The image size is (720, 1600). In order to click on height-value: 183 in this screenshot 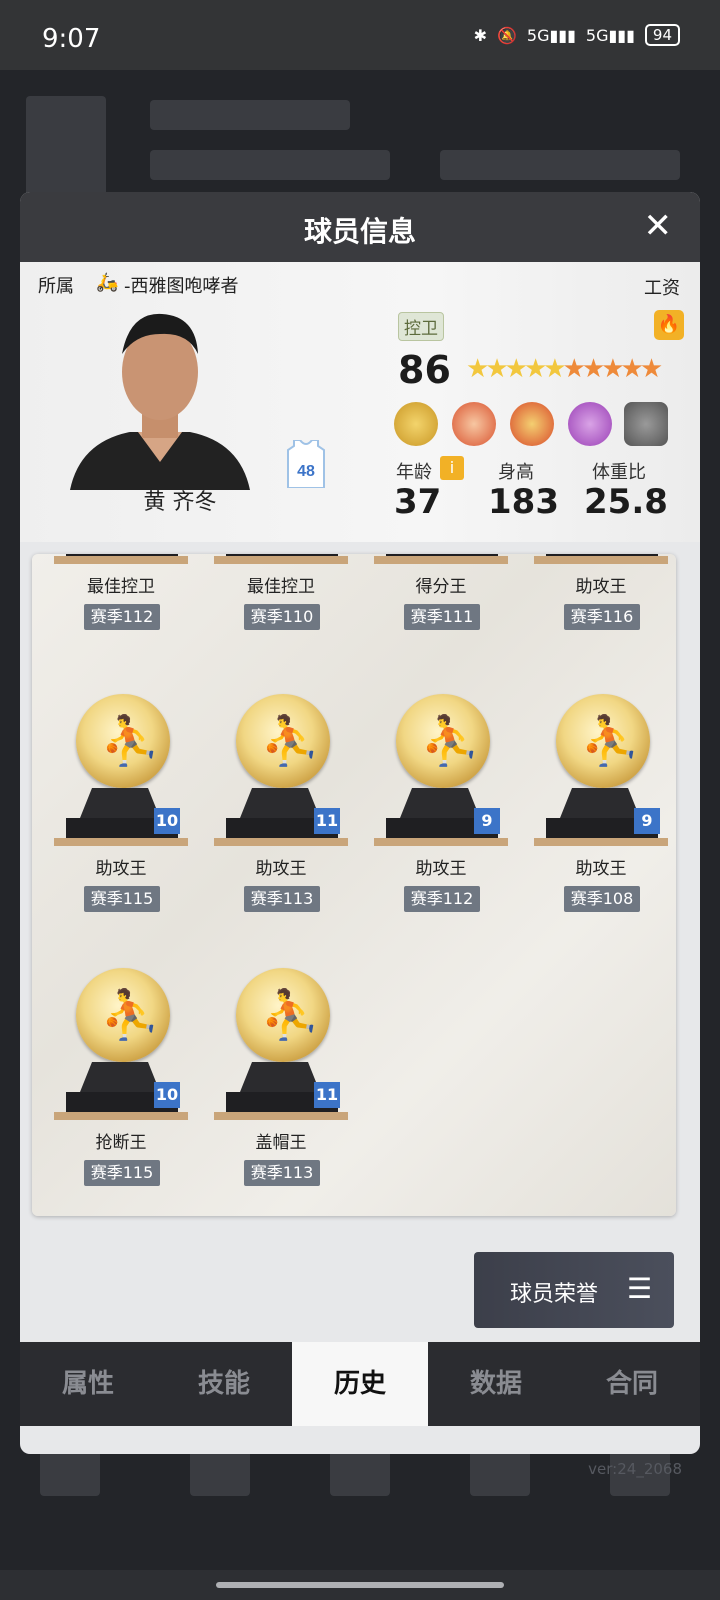, I will do `click(523, 502)`.